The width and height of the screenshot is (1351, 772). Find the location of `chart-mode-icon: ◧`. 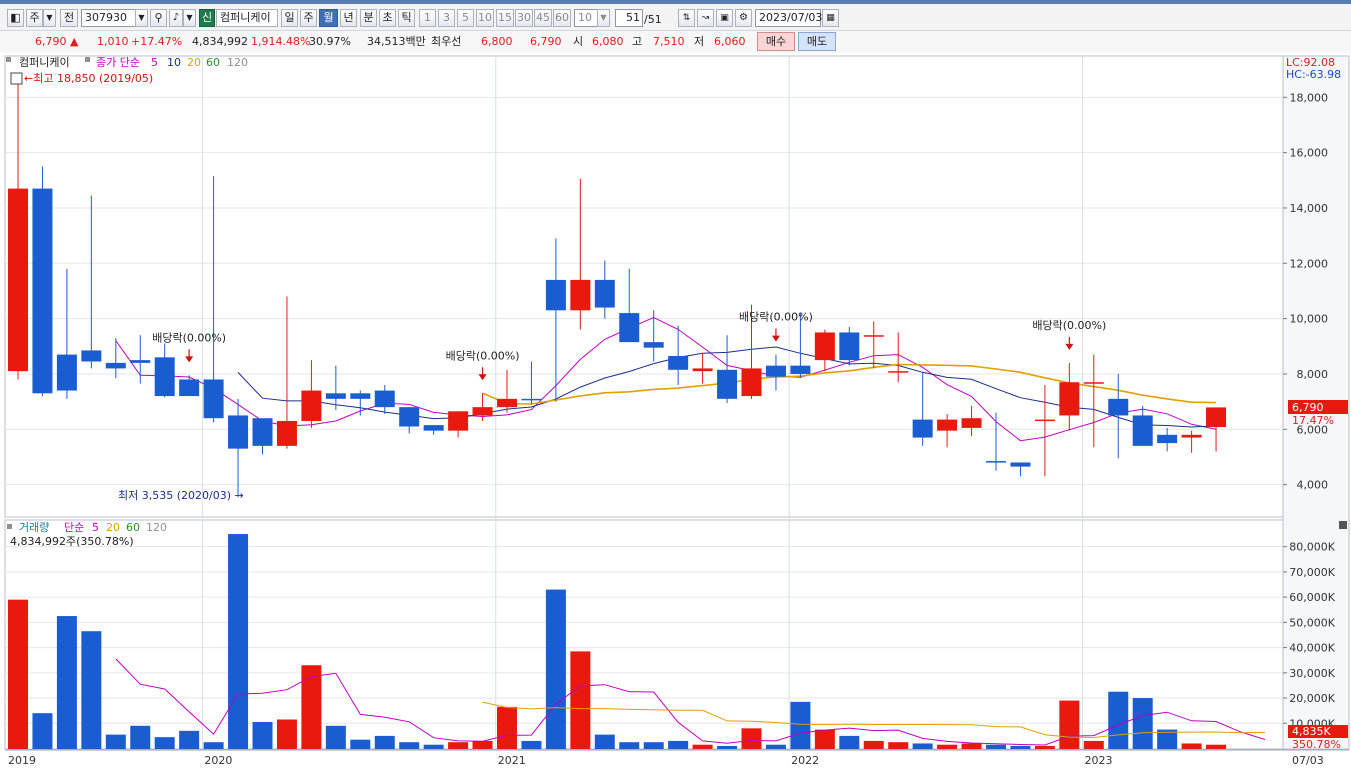

chart-mode-icon: ◧ is located at coordinates (15, 18).